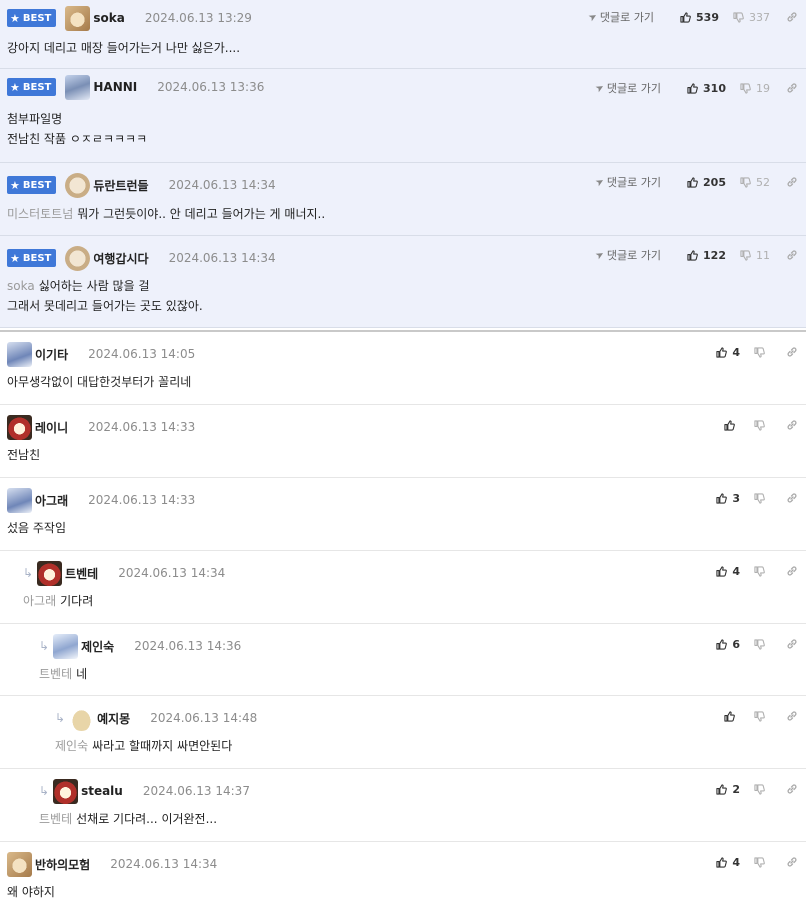  What do you see at coordinates (120, 185) in the screenshot?
I see `author-nick: 듀란트런들` at bounding box center [120, 185].